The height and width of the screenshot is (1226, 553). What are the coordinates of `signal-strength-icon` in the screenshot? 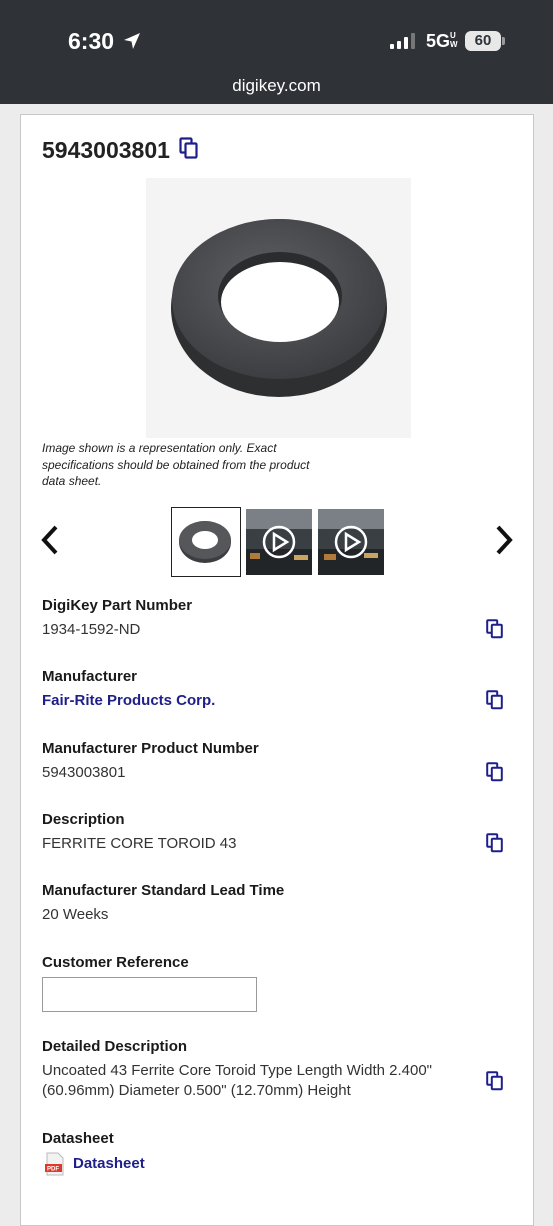 It's located at (402, 41).